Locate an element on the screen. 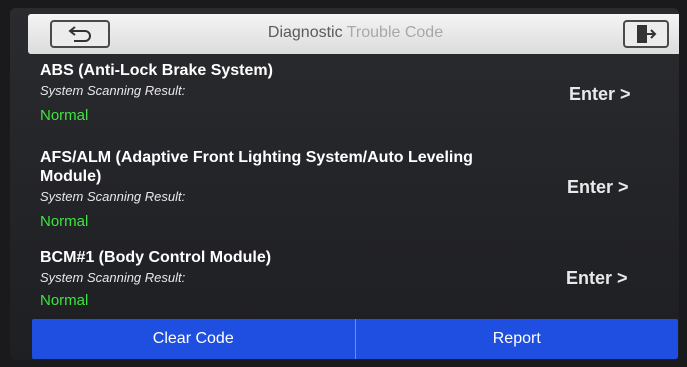 The width and height of the screenshot is (687, 367). report-button: Report is located at coordinates (517, 339).